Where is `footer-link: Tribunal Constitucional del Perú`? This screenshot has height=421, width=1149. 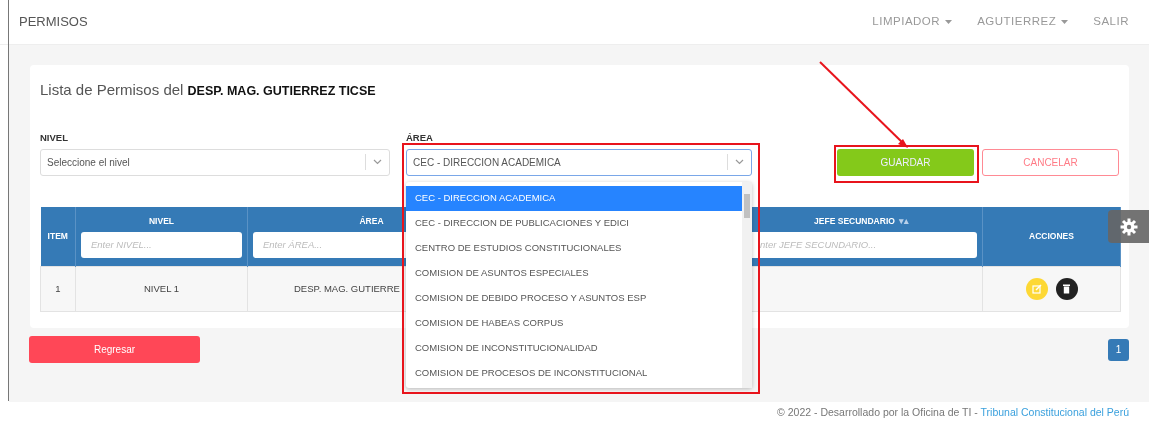
footer-link: Tribunal Constitucional del Perú is located at coordinates (1054, 412).